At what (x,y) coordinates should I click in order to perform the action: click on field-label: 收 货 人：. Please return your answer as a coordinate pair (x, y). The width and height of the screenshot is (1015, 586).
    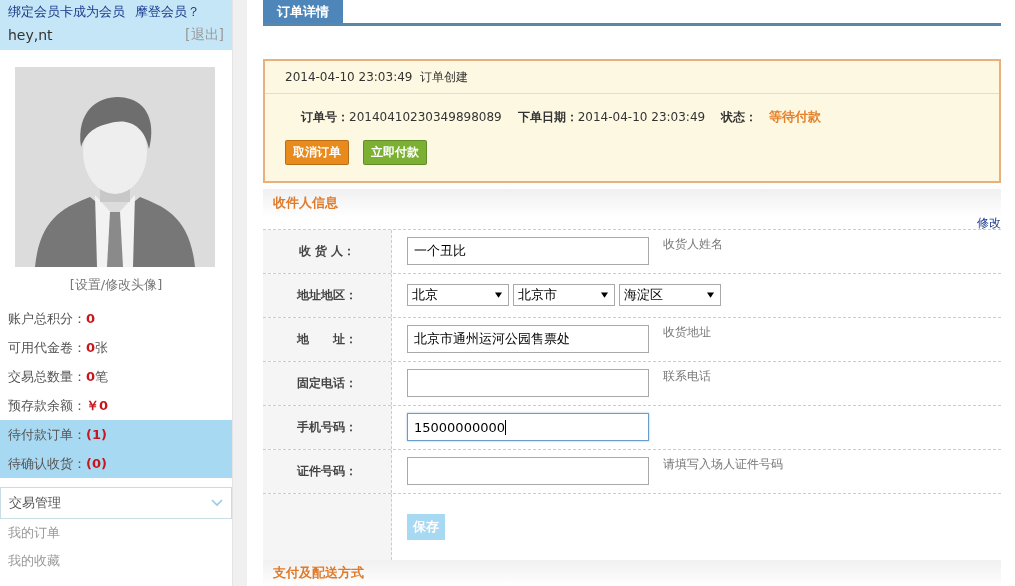
    Looking at the image, I should click on (327, 251).